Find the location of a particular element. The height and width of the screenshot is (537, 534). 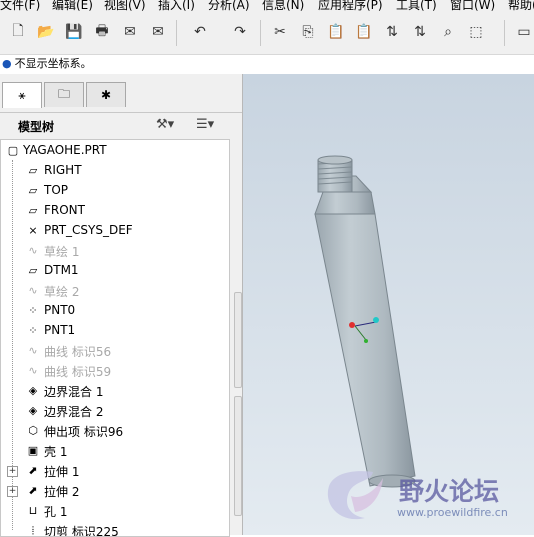

tree-item: ∿ 草绘 1 is located at coordinates (115, 251).